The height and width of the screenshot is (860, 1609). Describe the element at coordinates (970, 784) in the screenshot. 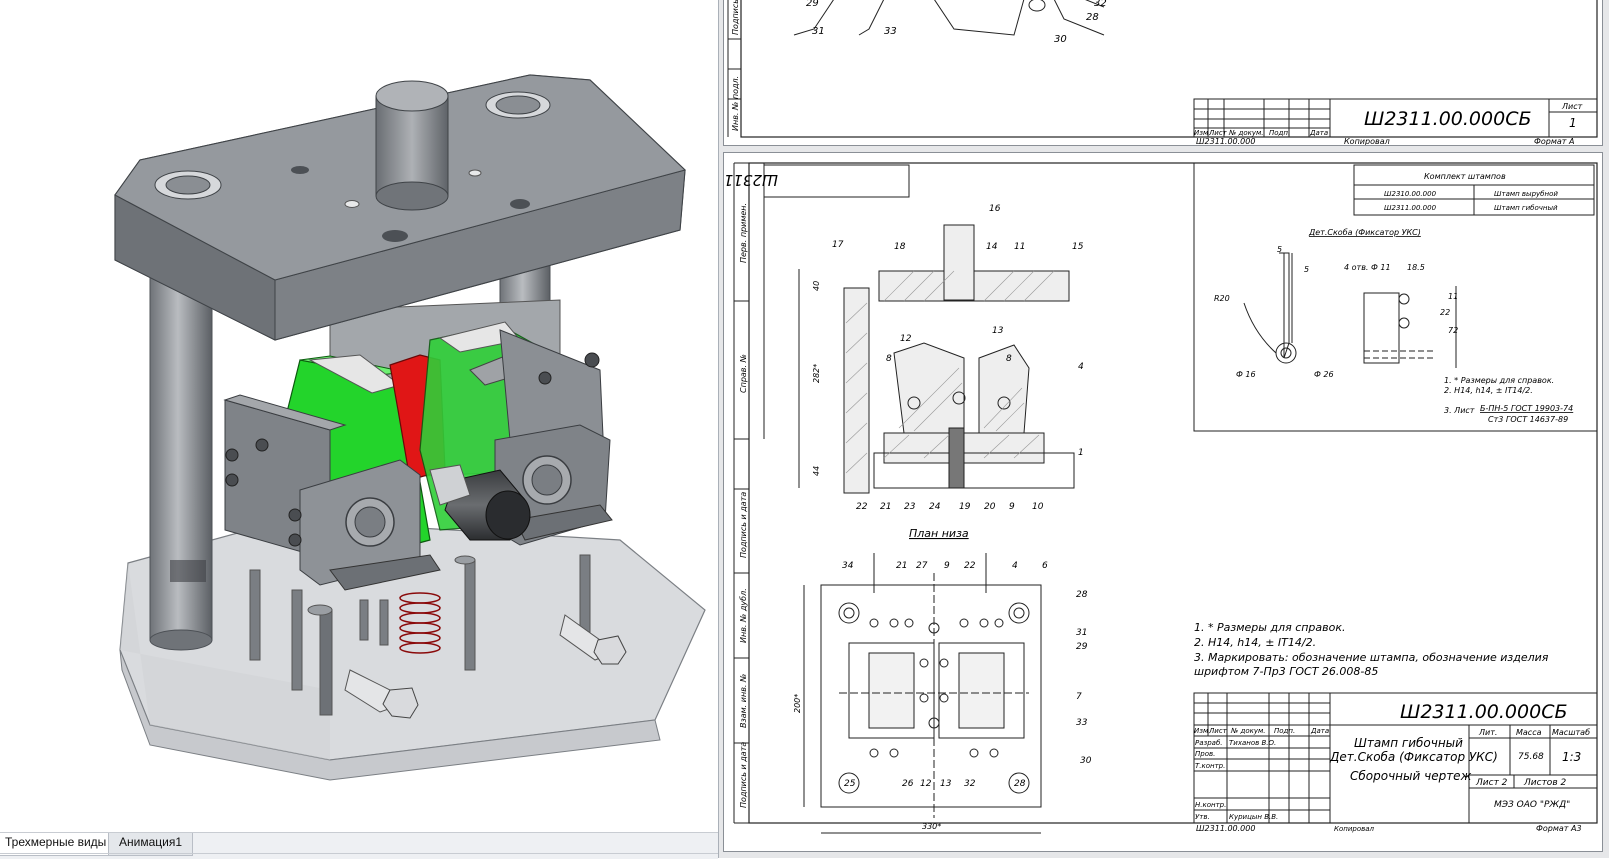

I see `svg-text: 32` at that location.